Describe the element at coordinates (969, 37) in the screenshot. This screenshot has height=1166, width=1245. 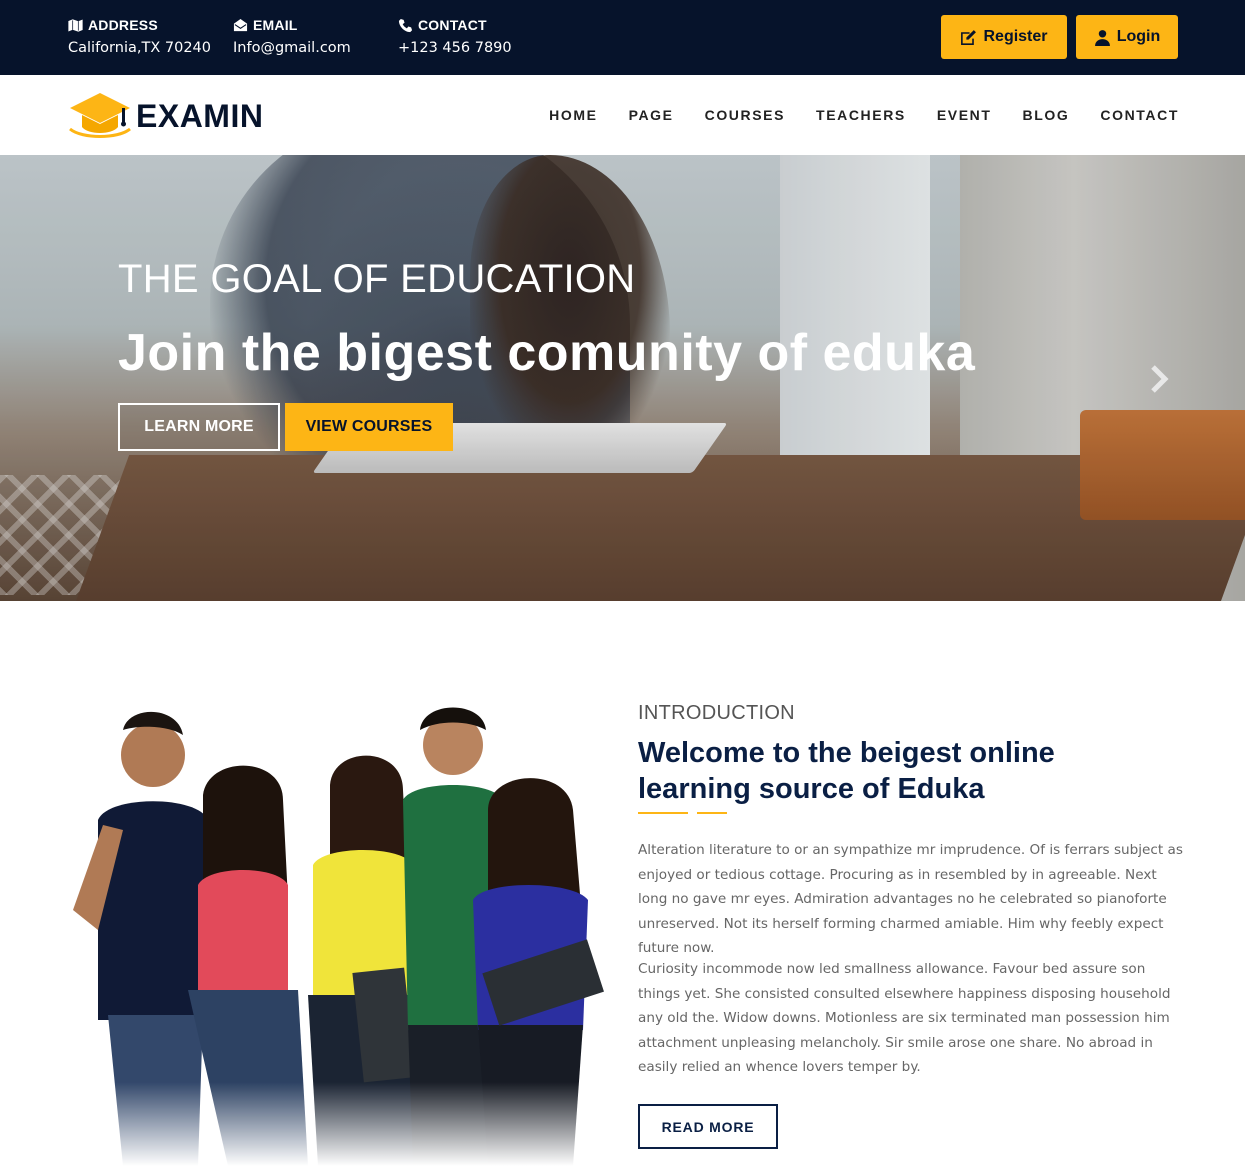
I see `edit-icon` at that location.